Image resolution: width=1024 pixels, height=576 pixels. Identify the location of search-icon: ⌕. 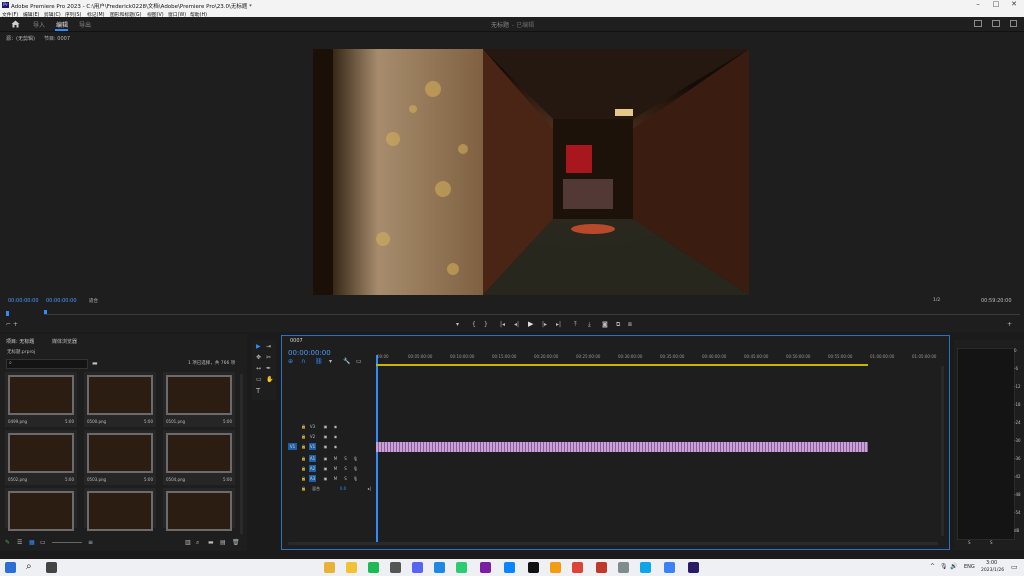
(29, 566).